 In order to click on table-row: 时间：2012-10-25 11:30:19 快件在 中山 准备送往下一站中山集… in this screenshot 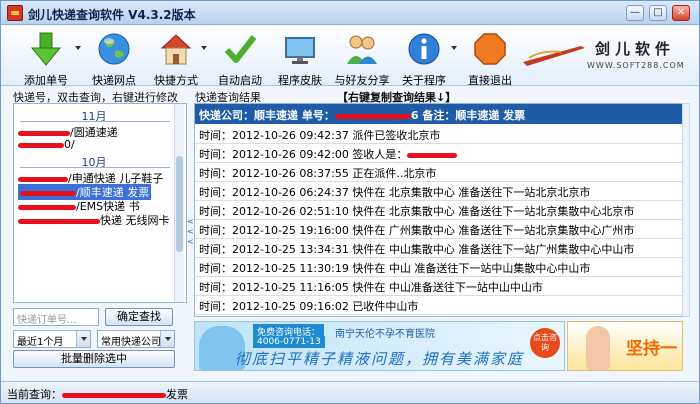, I will do `click(438, 267)`.